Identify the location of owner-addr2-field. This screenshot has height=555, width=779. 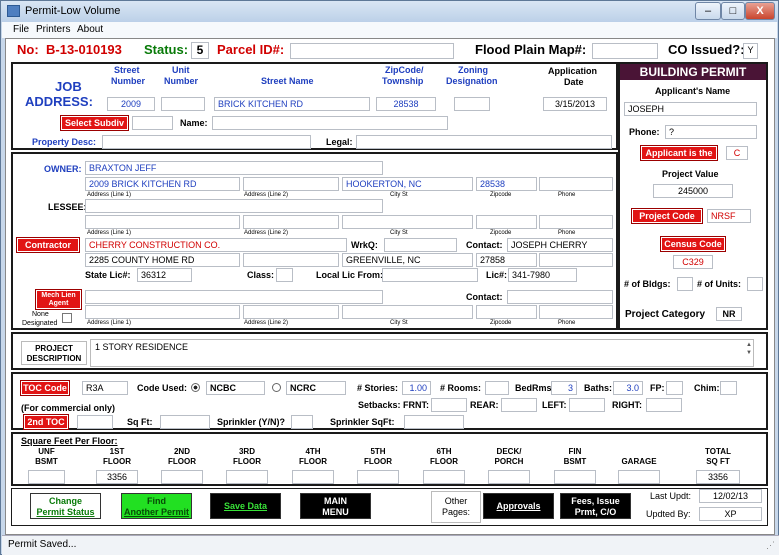
(291, 184).